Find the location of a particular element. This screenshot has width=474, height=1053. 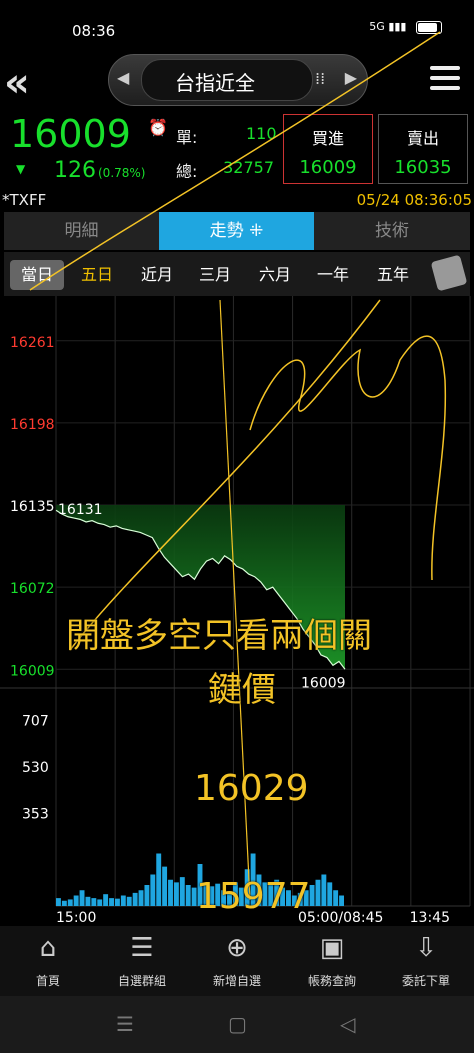

period-1month: 近月 is located at coordinates (157, 275).